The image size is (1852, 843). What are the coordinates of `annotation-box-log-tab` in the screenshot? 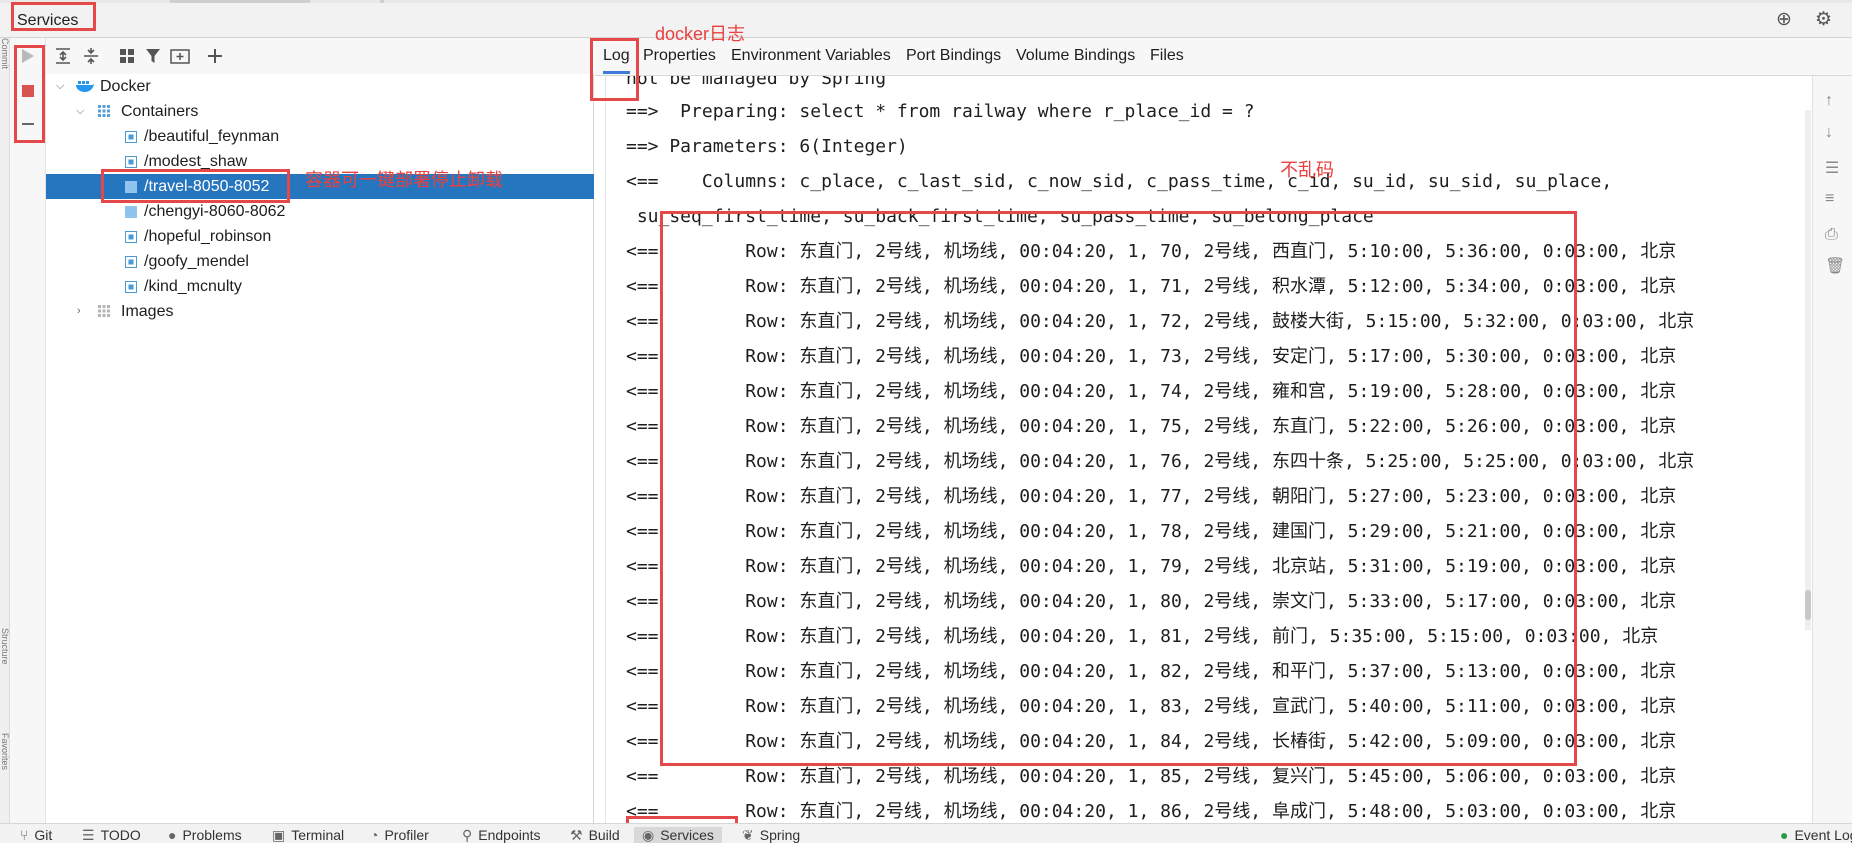 It's located at (614, 69).